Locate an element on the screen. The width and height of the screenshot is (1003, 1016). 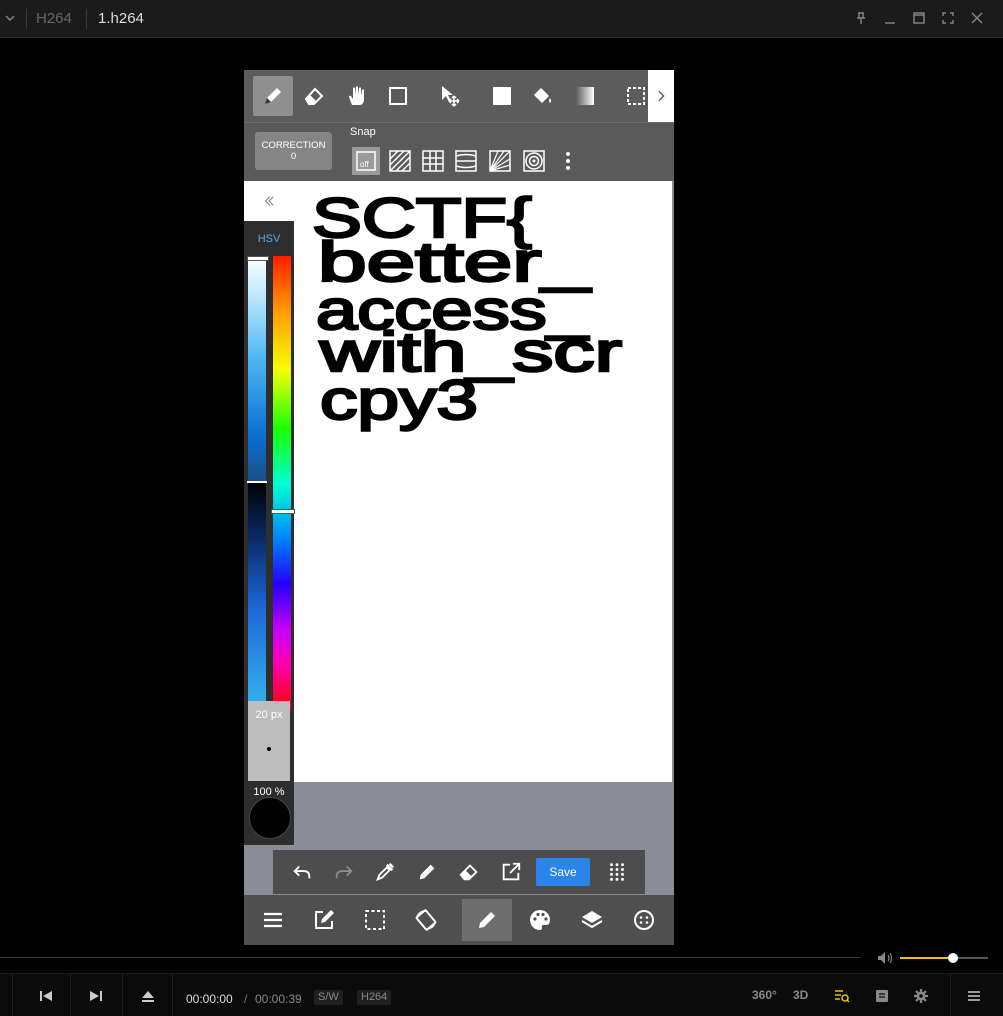
value-handle is located at coordinates (257, 482).